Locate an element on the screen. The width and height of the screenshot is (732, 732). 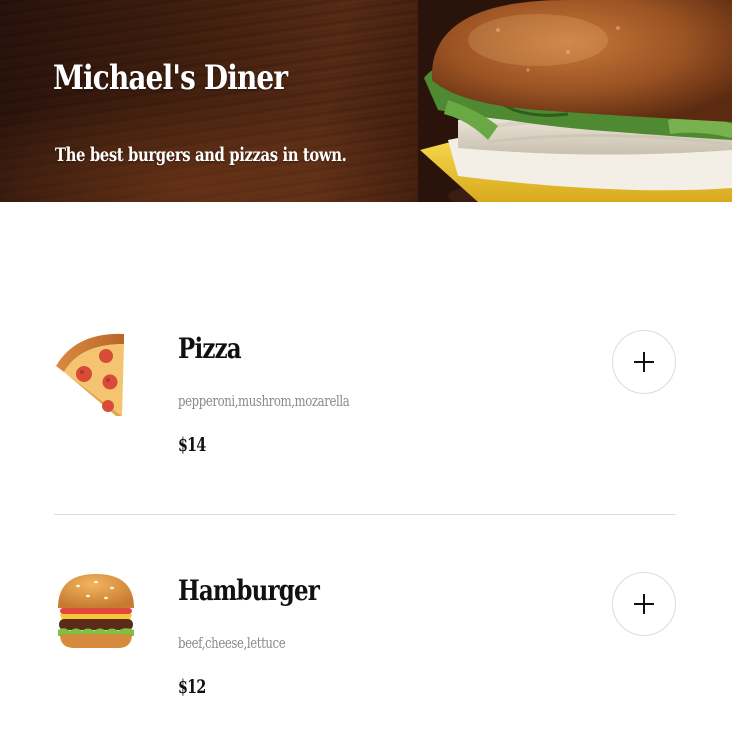
pizza-slice-icon is located at coordinates (90, 374).